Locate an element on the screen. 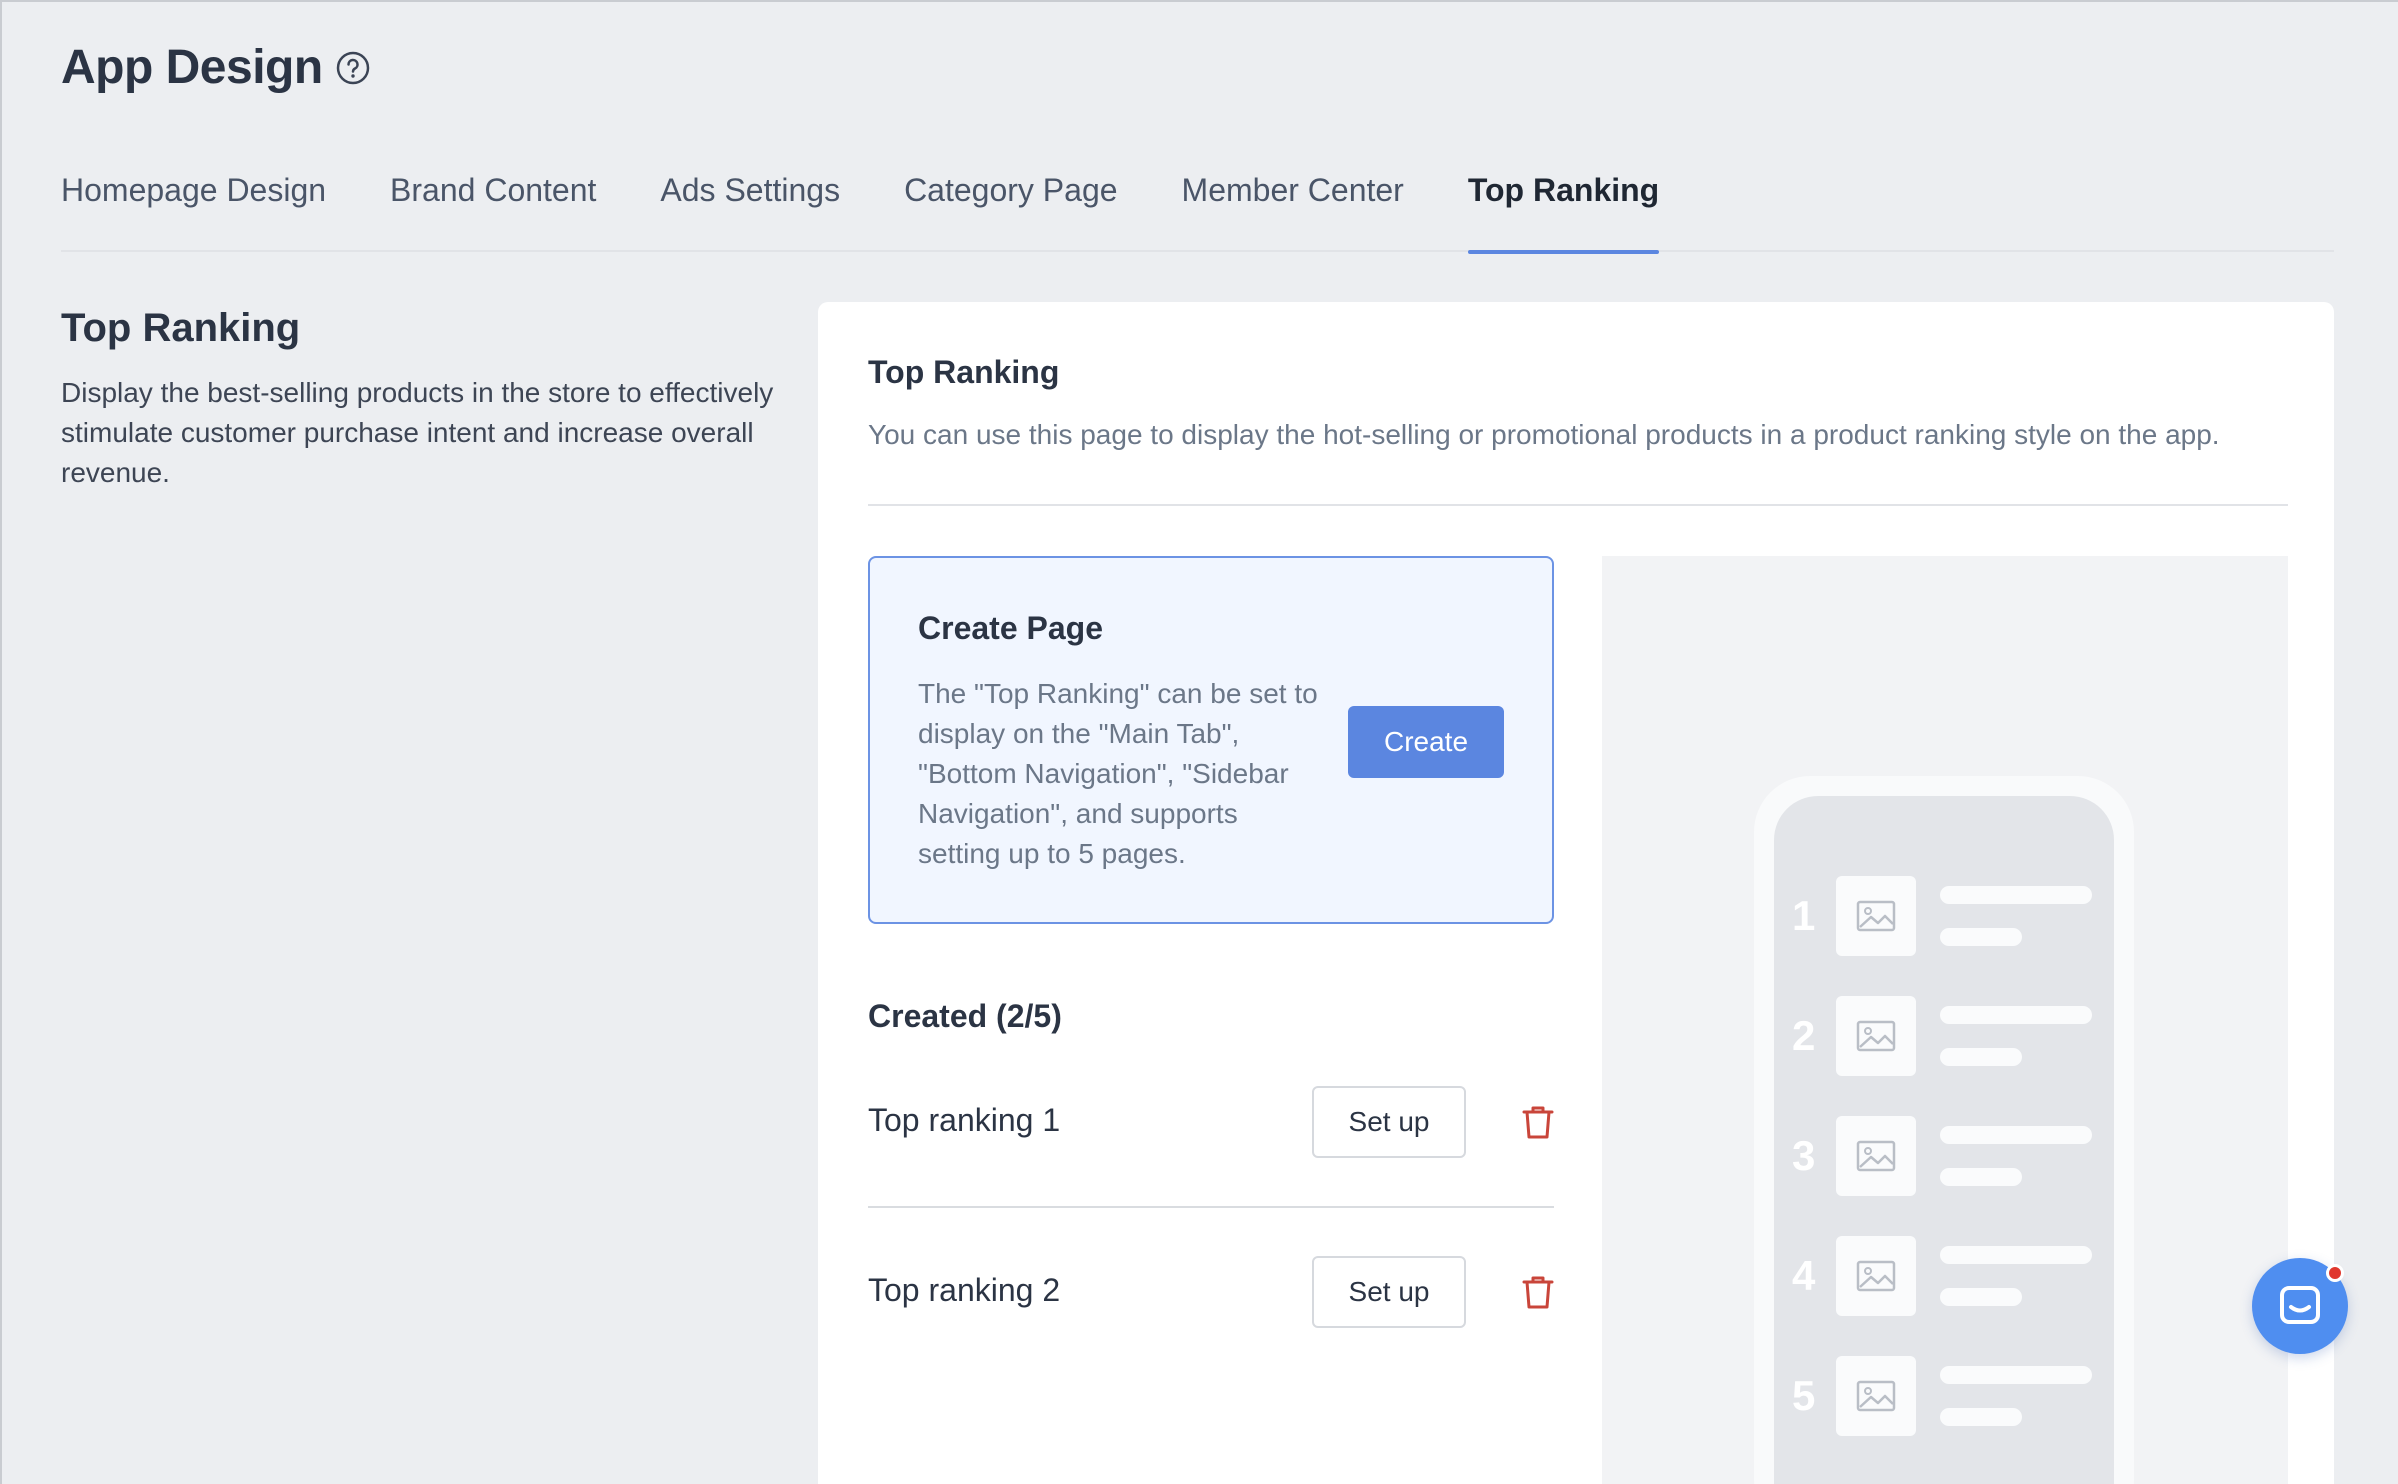 This screenshot has width=2398, height=1484. notification-dot is located at coordinates (2335, 1273).